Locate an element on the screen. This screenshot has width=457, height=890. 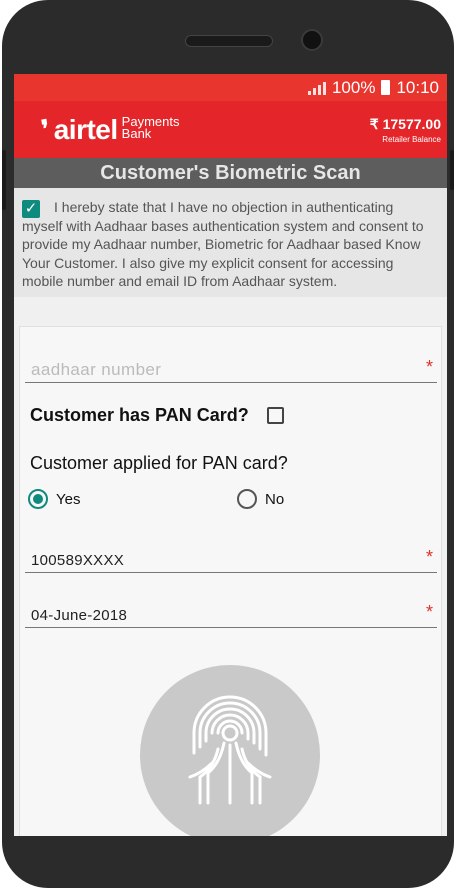
battery-text: 100% is located at coordinates (353, 87).